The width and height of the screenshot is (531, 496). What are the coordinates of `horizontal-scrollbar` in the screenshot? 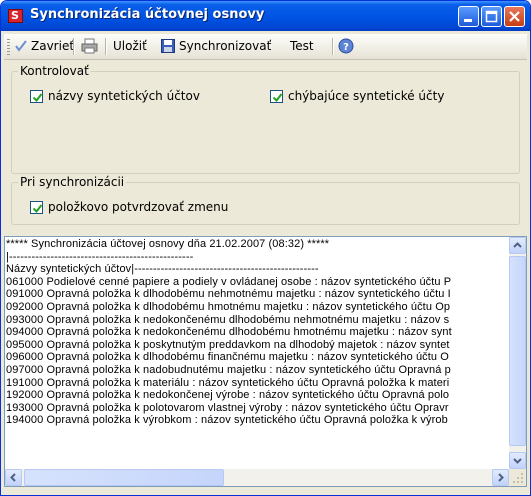 It's located at (257, 477).